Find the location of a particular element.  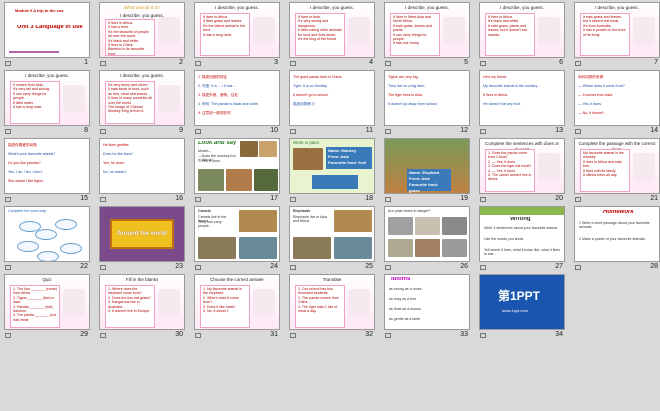

slide-number: 33 is located at coordinates (464, 334).